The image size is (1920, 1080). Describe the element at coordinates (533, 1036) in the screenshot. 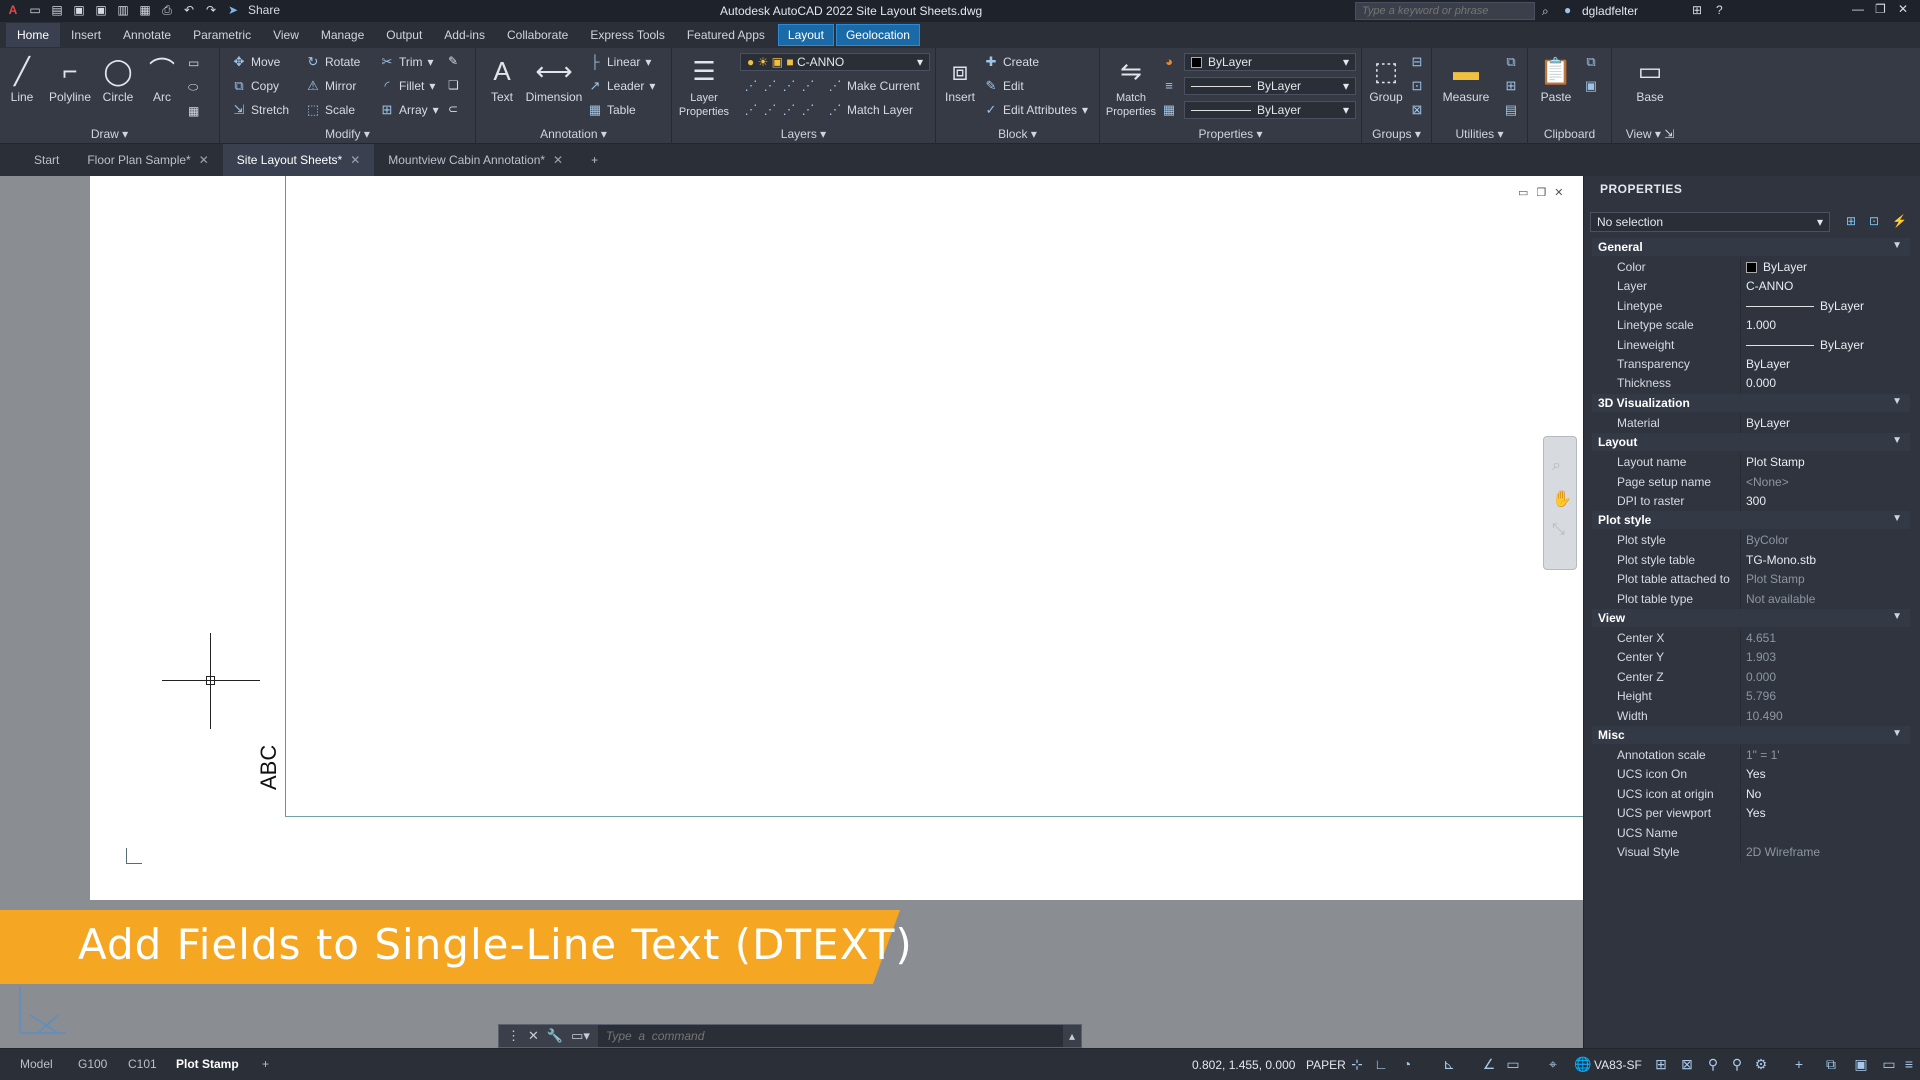

I see `command-close-icon: ✕` at that location.